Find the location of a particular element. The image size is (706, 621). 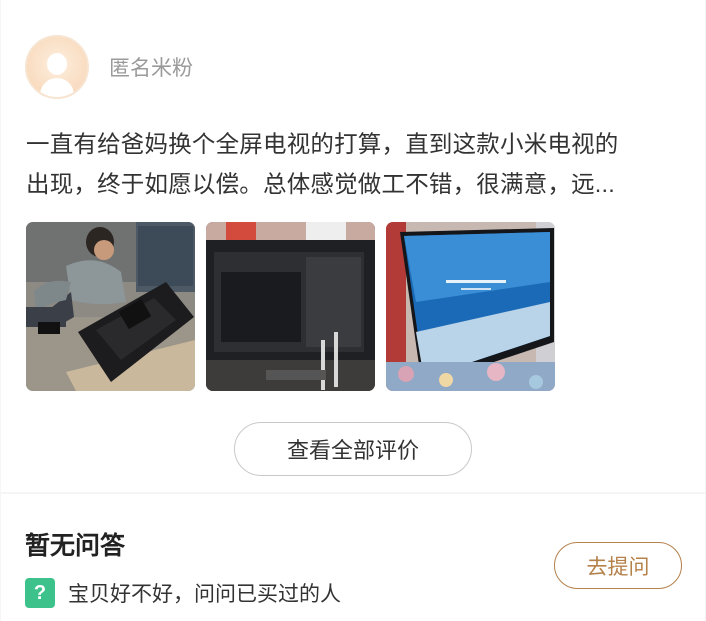

avatar-body-icon is located at coordinates (57, 87).